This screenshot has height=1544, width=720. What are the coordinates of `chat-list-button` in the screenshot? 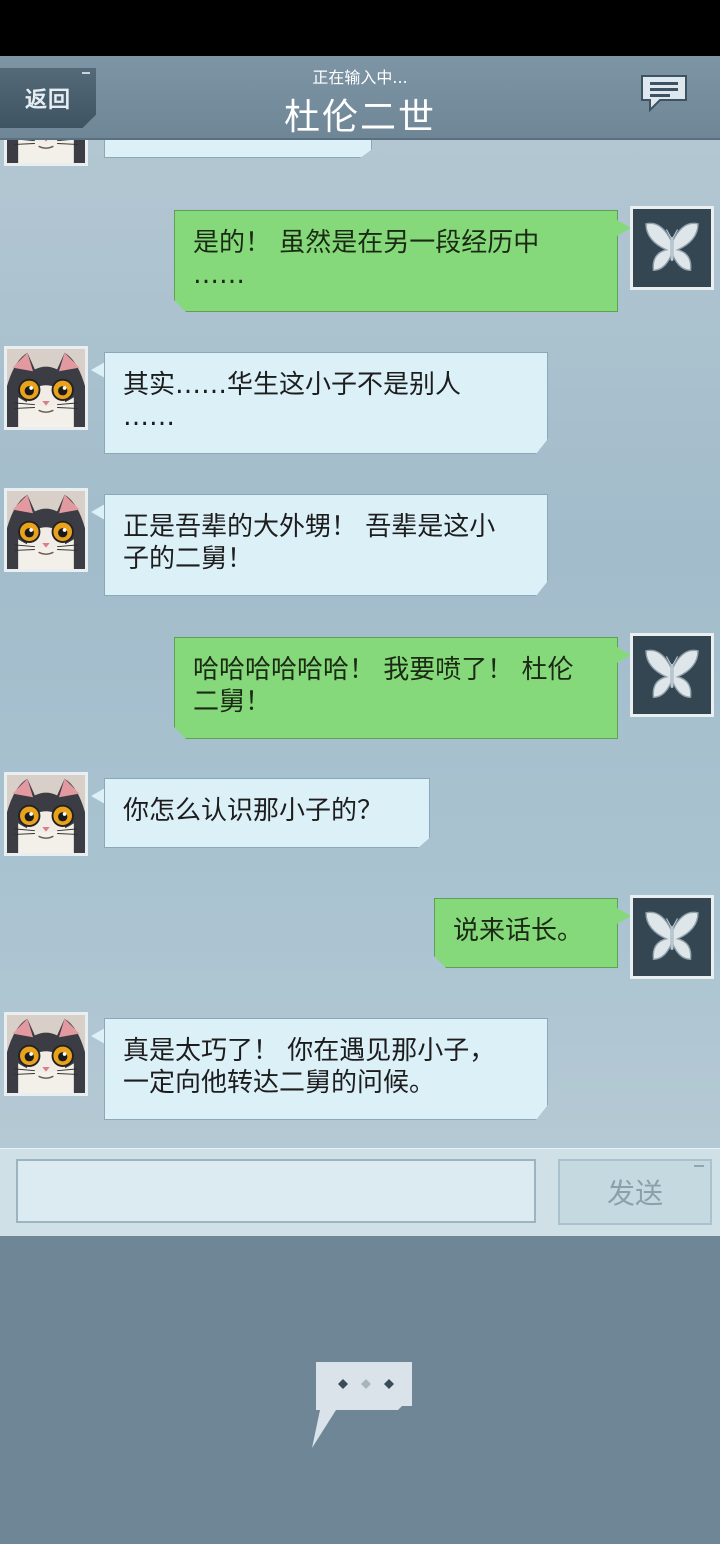 It's located at (664, 94).